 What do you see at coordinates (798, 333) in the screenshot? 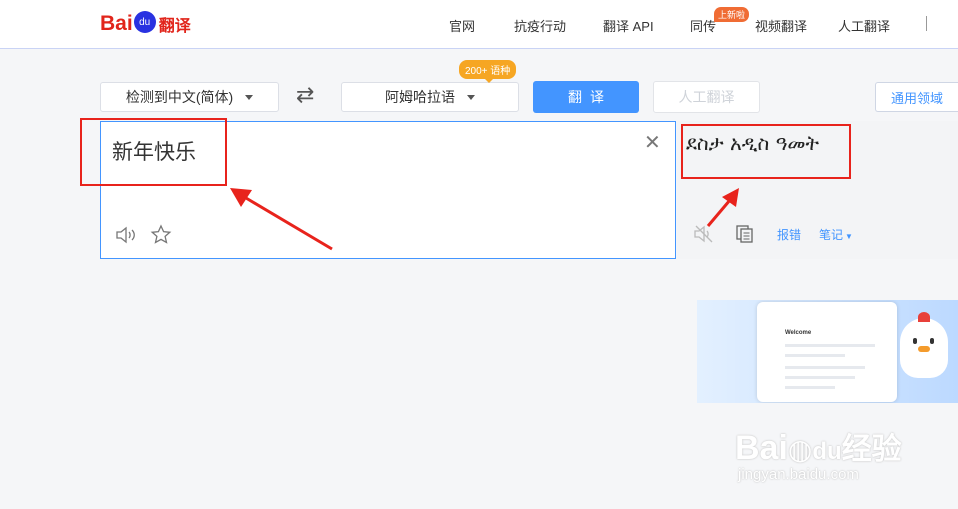
I see `promo-welcome-text: Welcome` at bounding box center [798, 333].